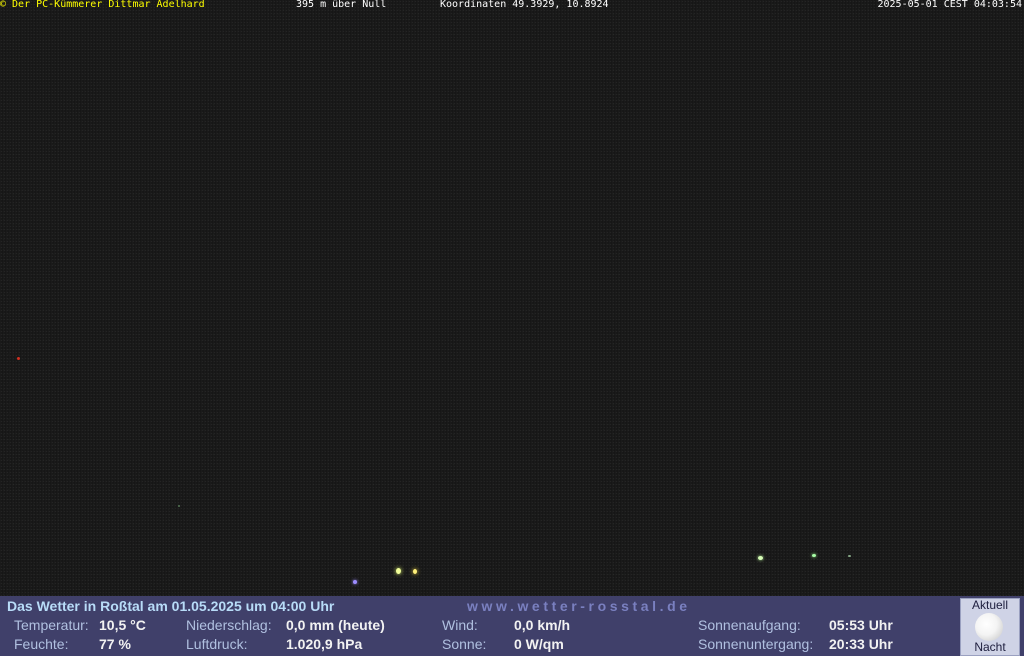 Image resolution: width=1024 pixels, height=656 pixels. Describe the element at coordinates (324, 644) in the screenshot. I see `pressure-value: 1.020,9 hPa` at that location.